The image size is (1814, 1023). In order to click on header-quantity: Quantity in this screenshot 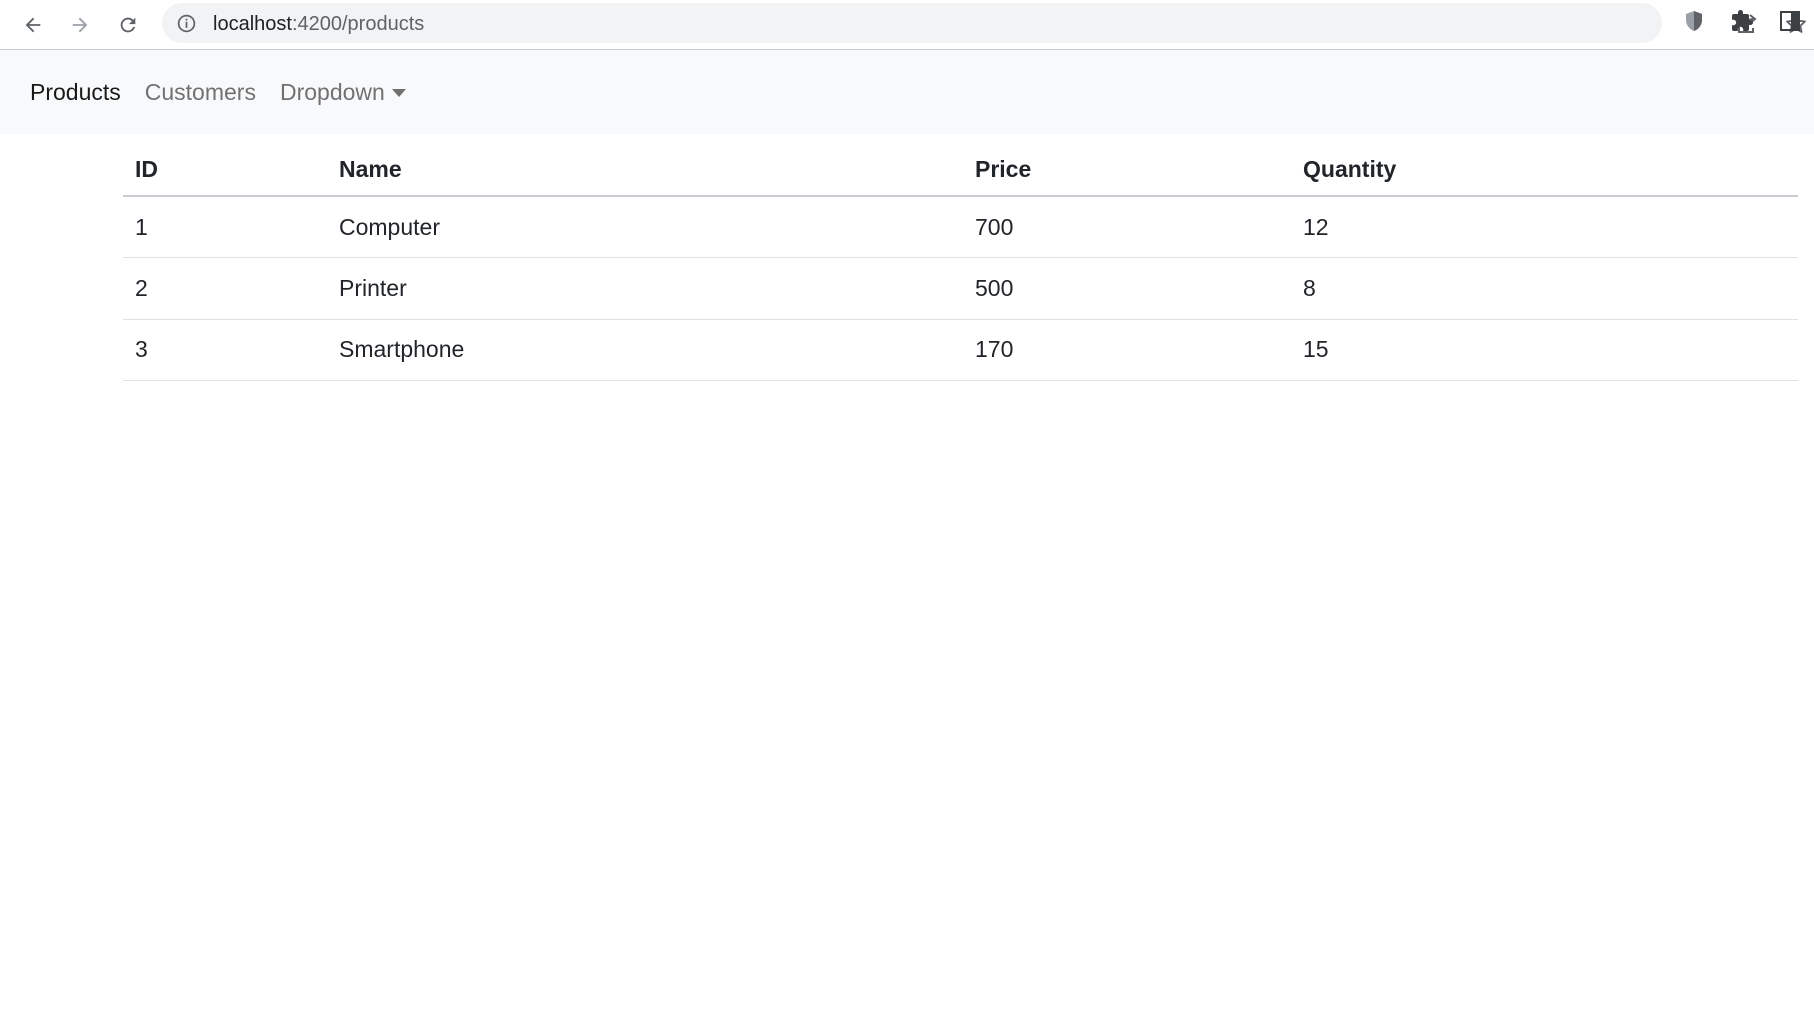, I will do `click(1544, 170)`.